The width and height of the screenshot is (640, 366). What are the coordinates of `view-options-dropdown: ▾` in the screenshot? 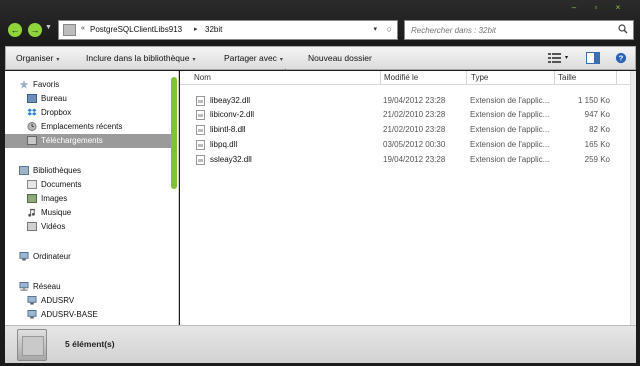 It's located at (566, 57).